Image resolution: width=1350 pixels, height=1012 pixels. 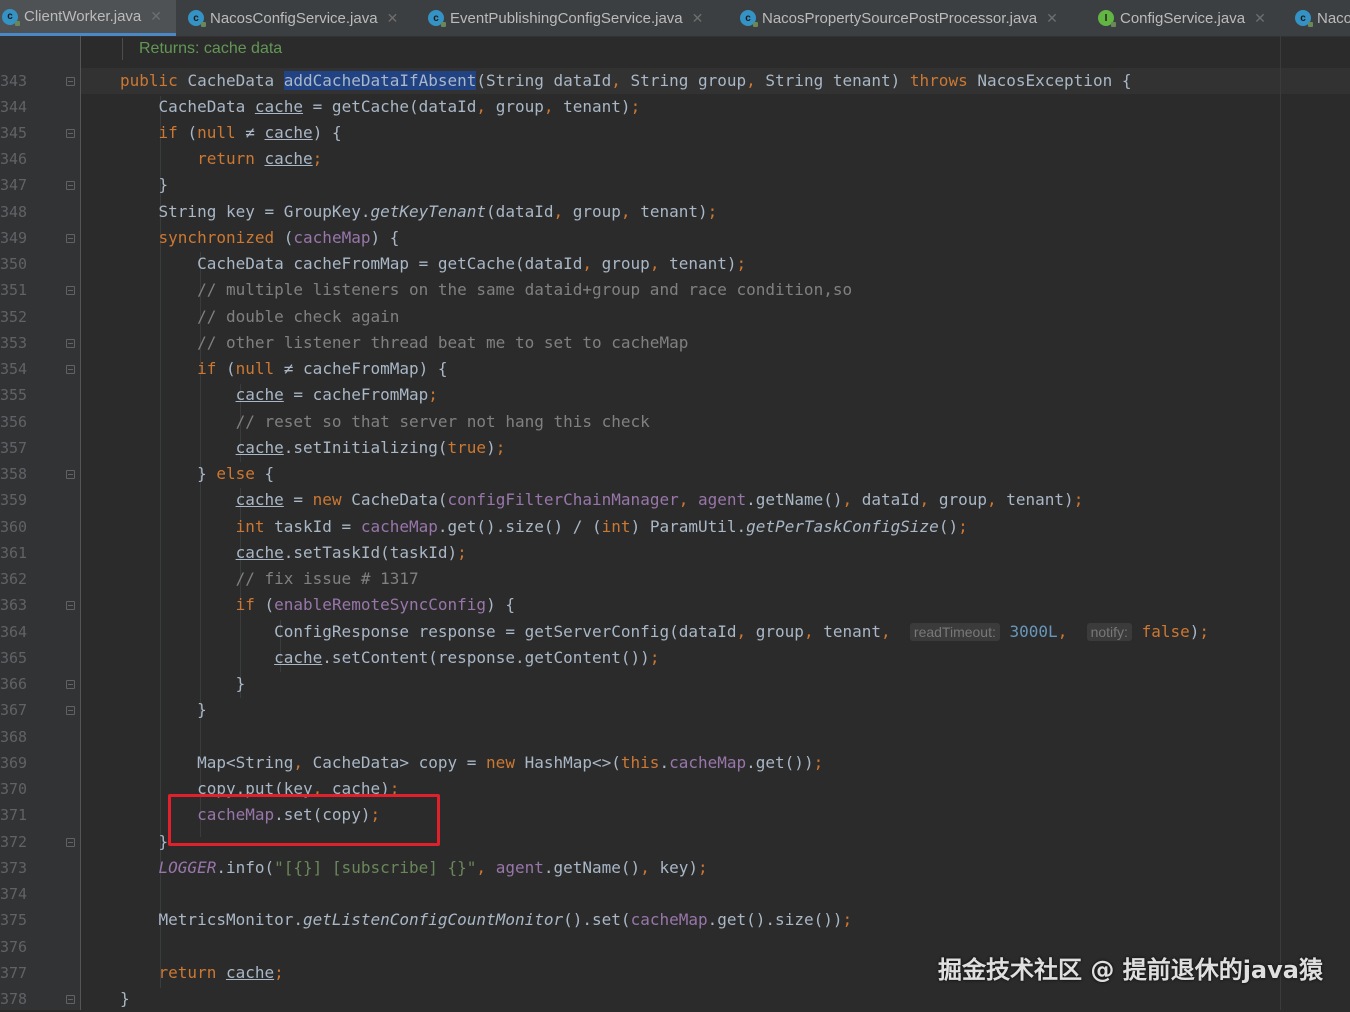 What do you see at coordinates (954, 632) in the screenshot?
I see `inlay-hint-read-timeout: readTimeout:` at bounding box center [954, 632].